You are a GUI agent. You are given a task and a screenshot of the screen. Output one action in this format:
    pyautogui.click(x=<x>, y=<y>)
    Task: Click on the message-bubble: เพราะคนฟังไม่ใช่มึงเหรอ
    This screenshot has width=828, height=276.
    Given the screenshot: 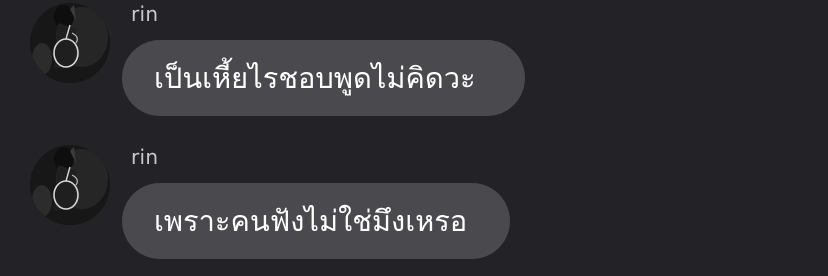 What is the action you would take?
    pyautogui.click(x=316, y=221)
    